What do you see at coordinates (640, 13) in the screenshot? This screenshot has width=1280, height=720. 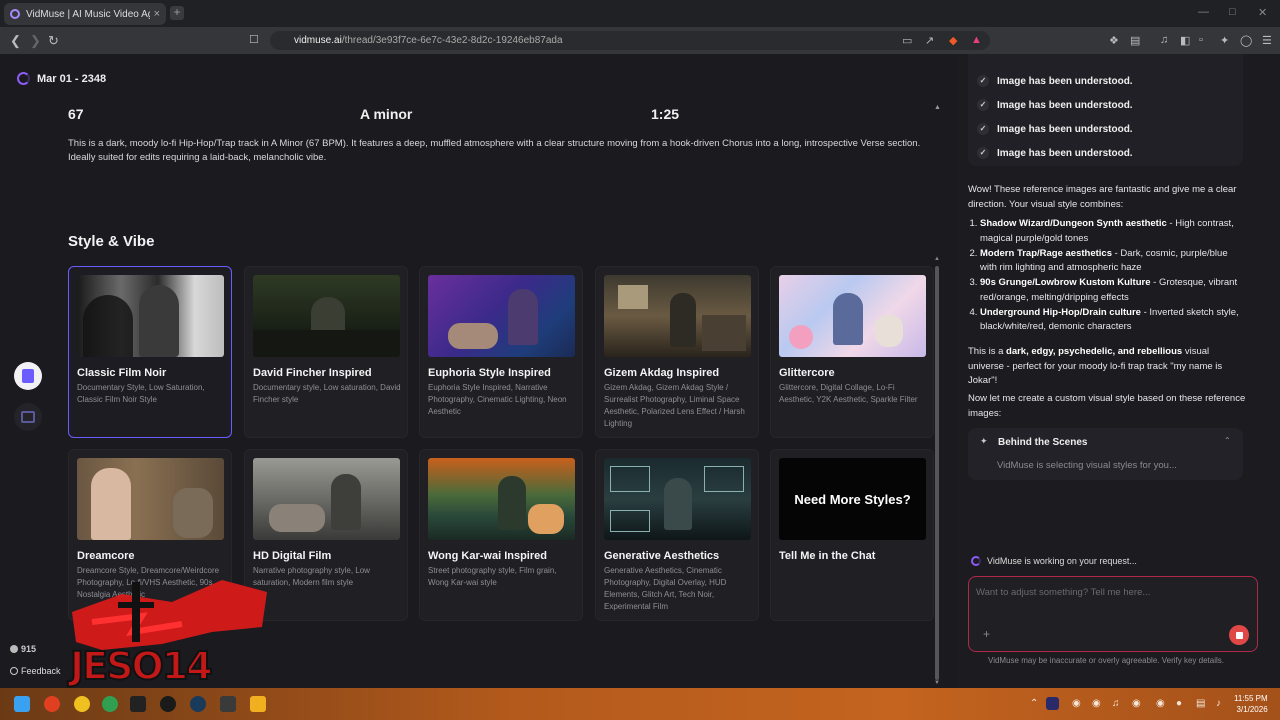 I see `browser-tab-bar: VidMuse | AI Music Video Agent × + — □ ✕` at bounding box center [640, 13].